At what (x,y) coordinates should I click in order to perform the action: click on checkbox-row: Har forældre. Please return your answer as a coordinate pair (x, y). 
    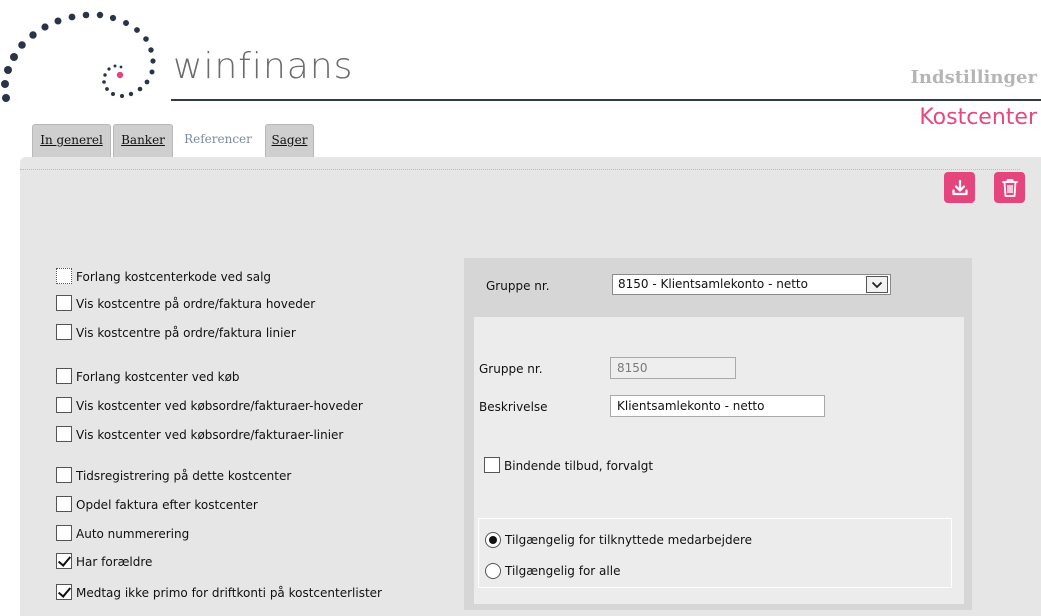
    Looking at the image, I should click on (104, 559).